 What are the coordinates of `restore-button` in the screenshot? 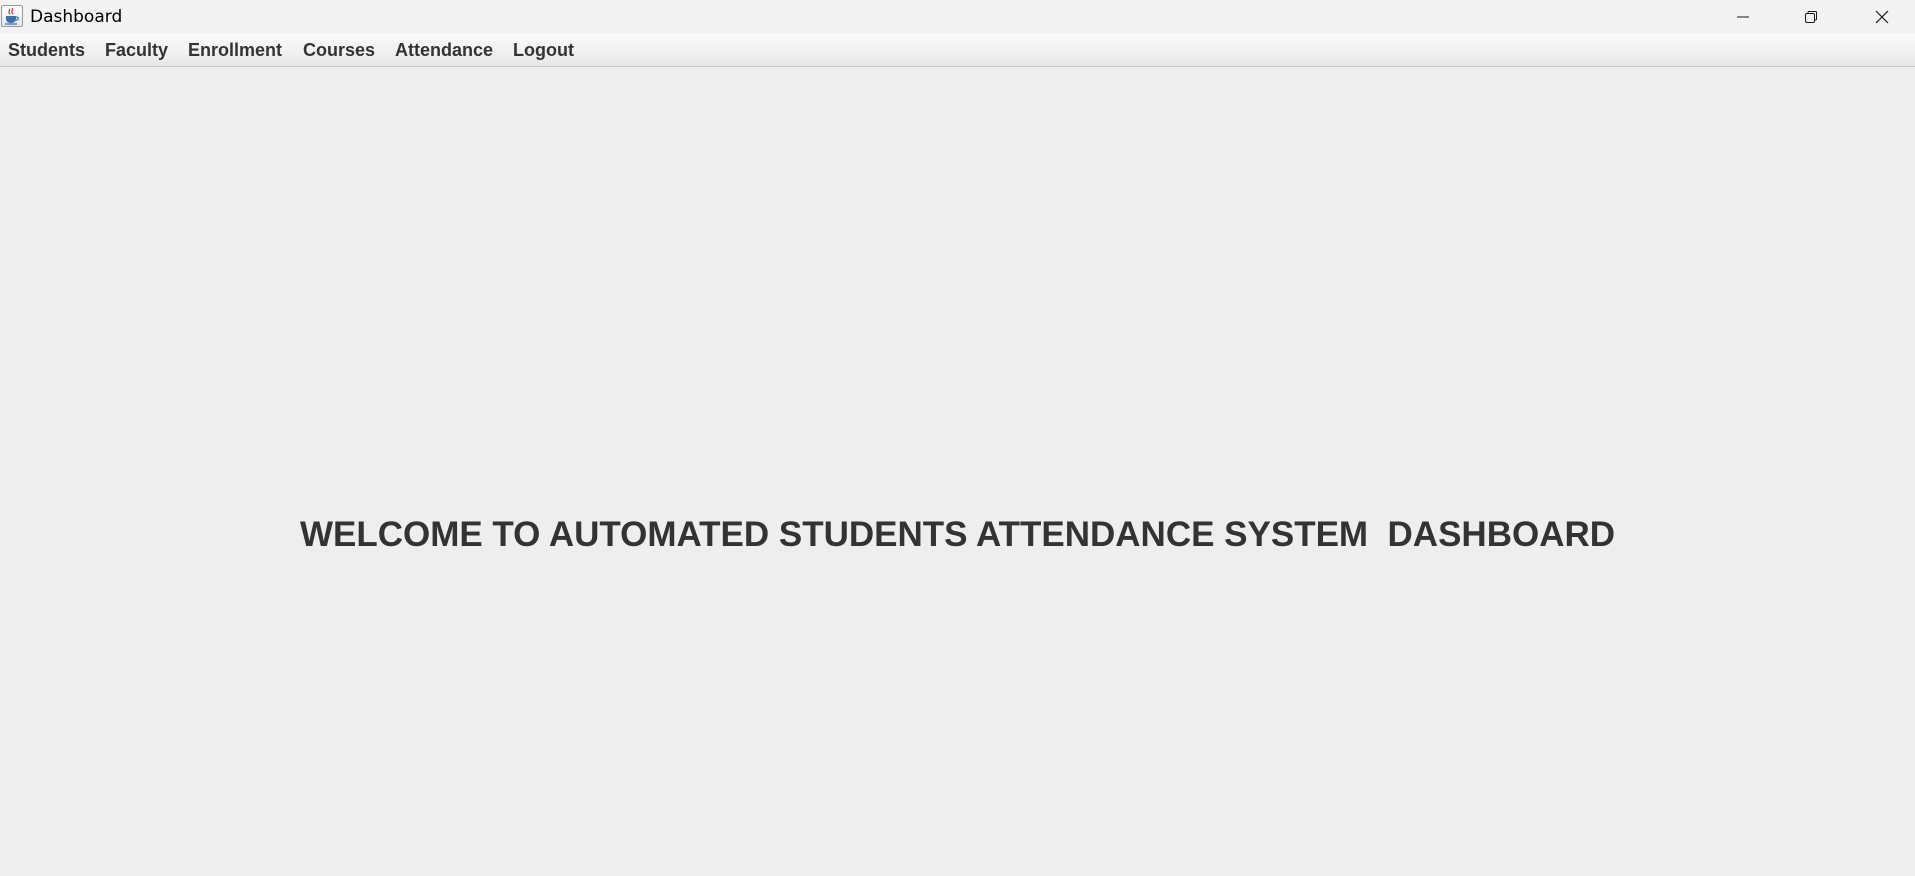 It's located at (1811, 17).